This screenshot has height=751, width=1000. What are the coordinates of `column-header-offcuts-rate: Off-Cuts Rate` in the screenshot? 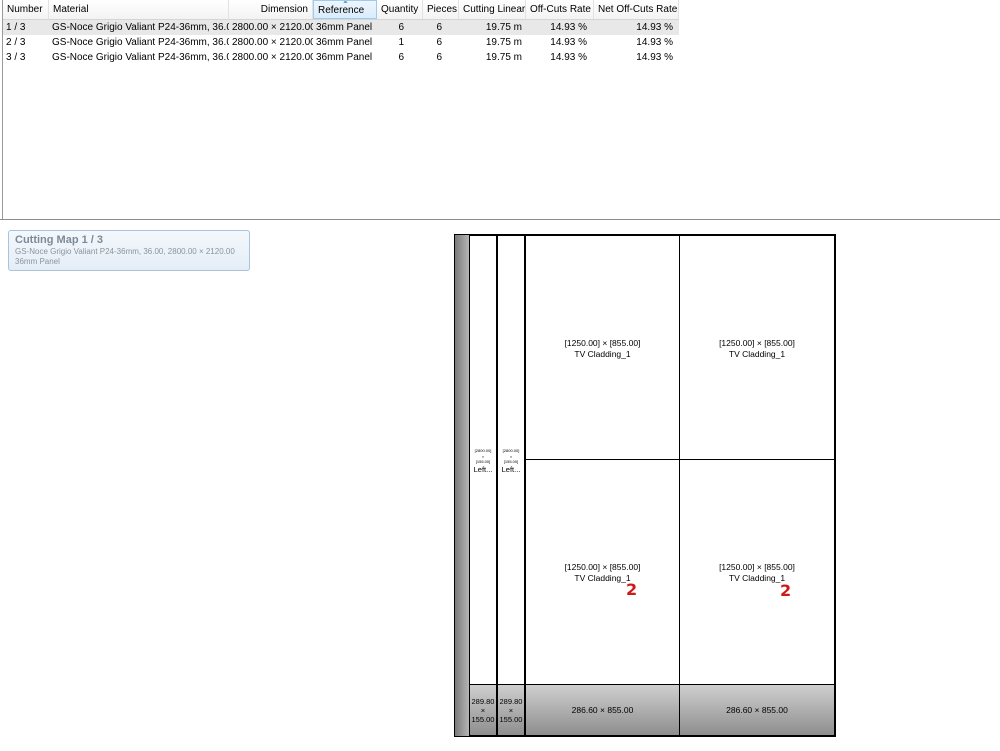 It's located at (560, 9).